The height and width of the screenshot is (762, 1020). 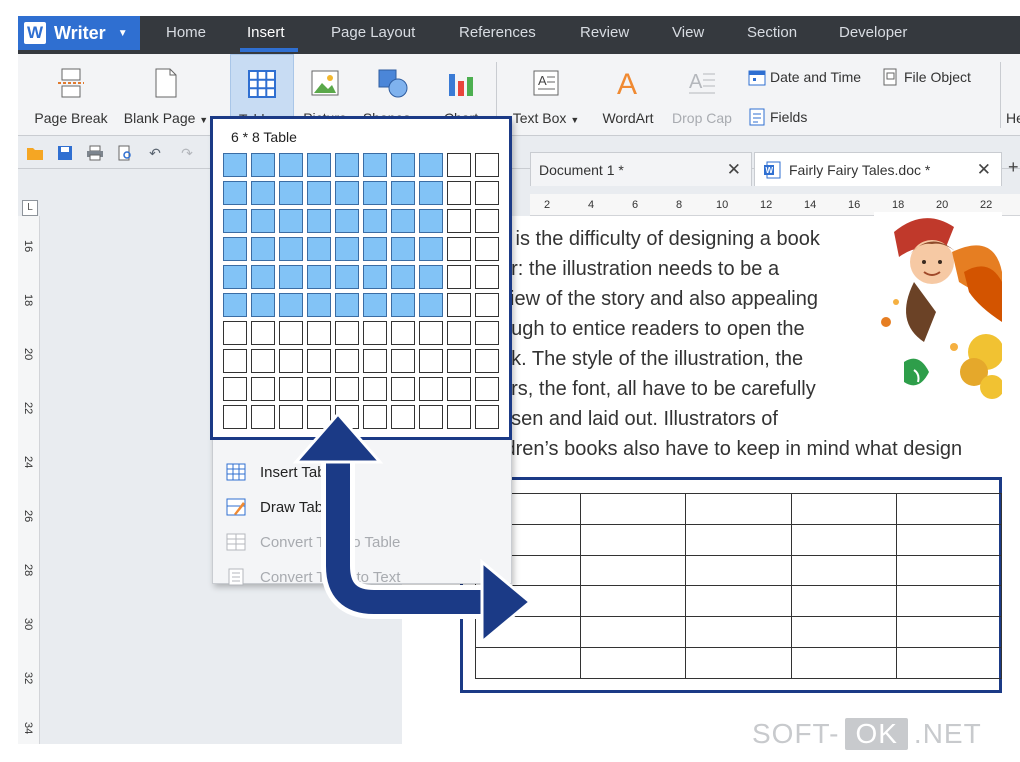 What do you see at coordinates (313, 577) in the screenshot?
I see `convert-table-to-text-item: Convert Table to Text` at bounding box center [313, 577].